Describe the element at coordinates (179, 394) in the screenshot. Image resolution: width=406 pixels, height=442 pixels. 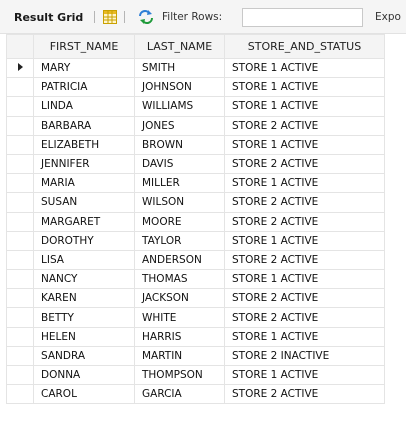
I see `cell-last-name: GARCIA` at that location.